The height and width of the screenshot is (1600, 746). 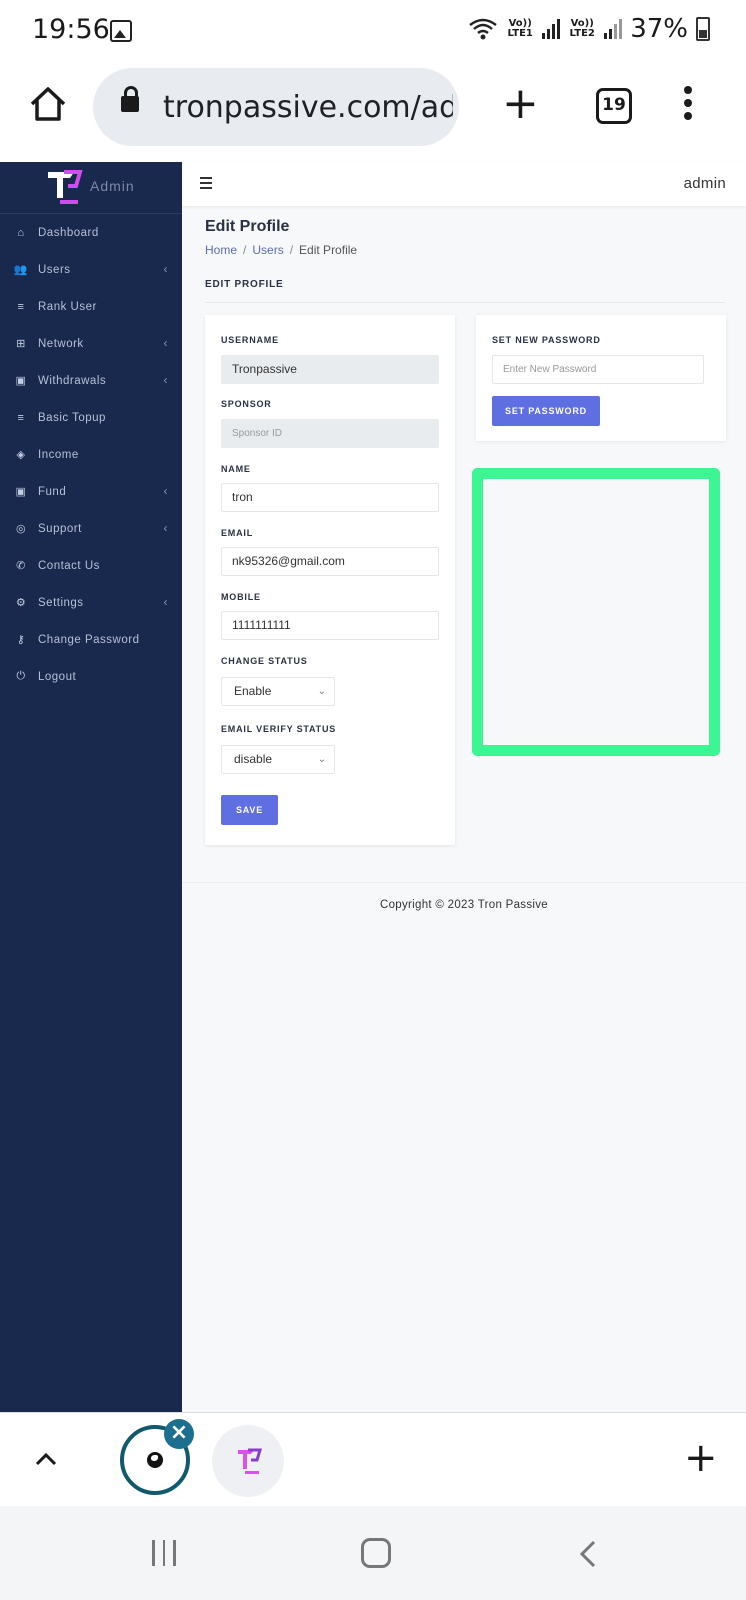 What do you see at coordinates (264, 661) in the screenshot?
I see `change-status-label: CHANGE STATUS` at bounding box center [264, 661].